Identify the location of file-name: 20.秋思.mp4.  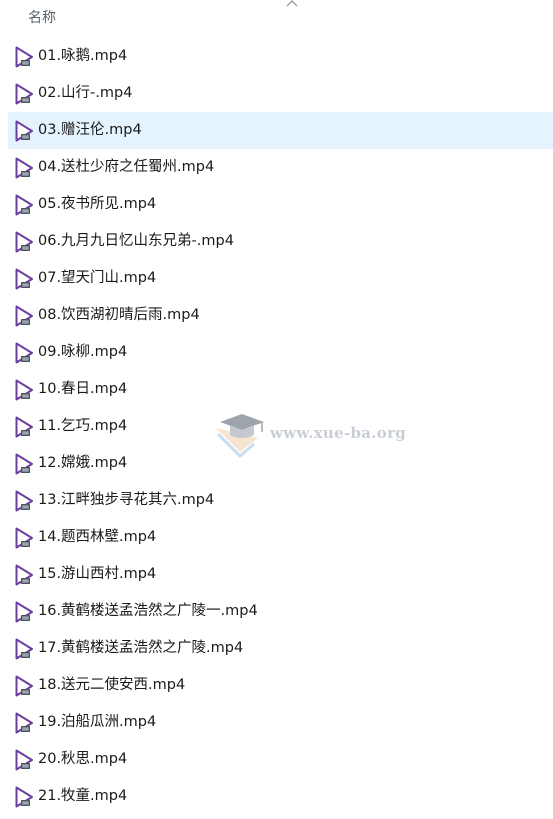
(83, 759).